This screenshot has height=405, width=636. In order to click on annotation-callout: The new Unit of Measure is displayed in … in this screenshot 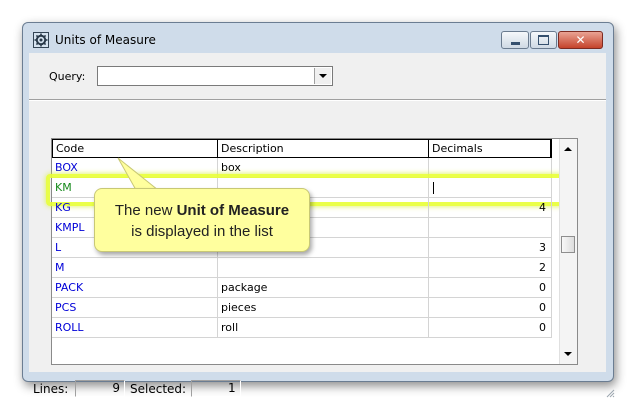, I will do `click(202, 220)`.